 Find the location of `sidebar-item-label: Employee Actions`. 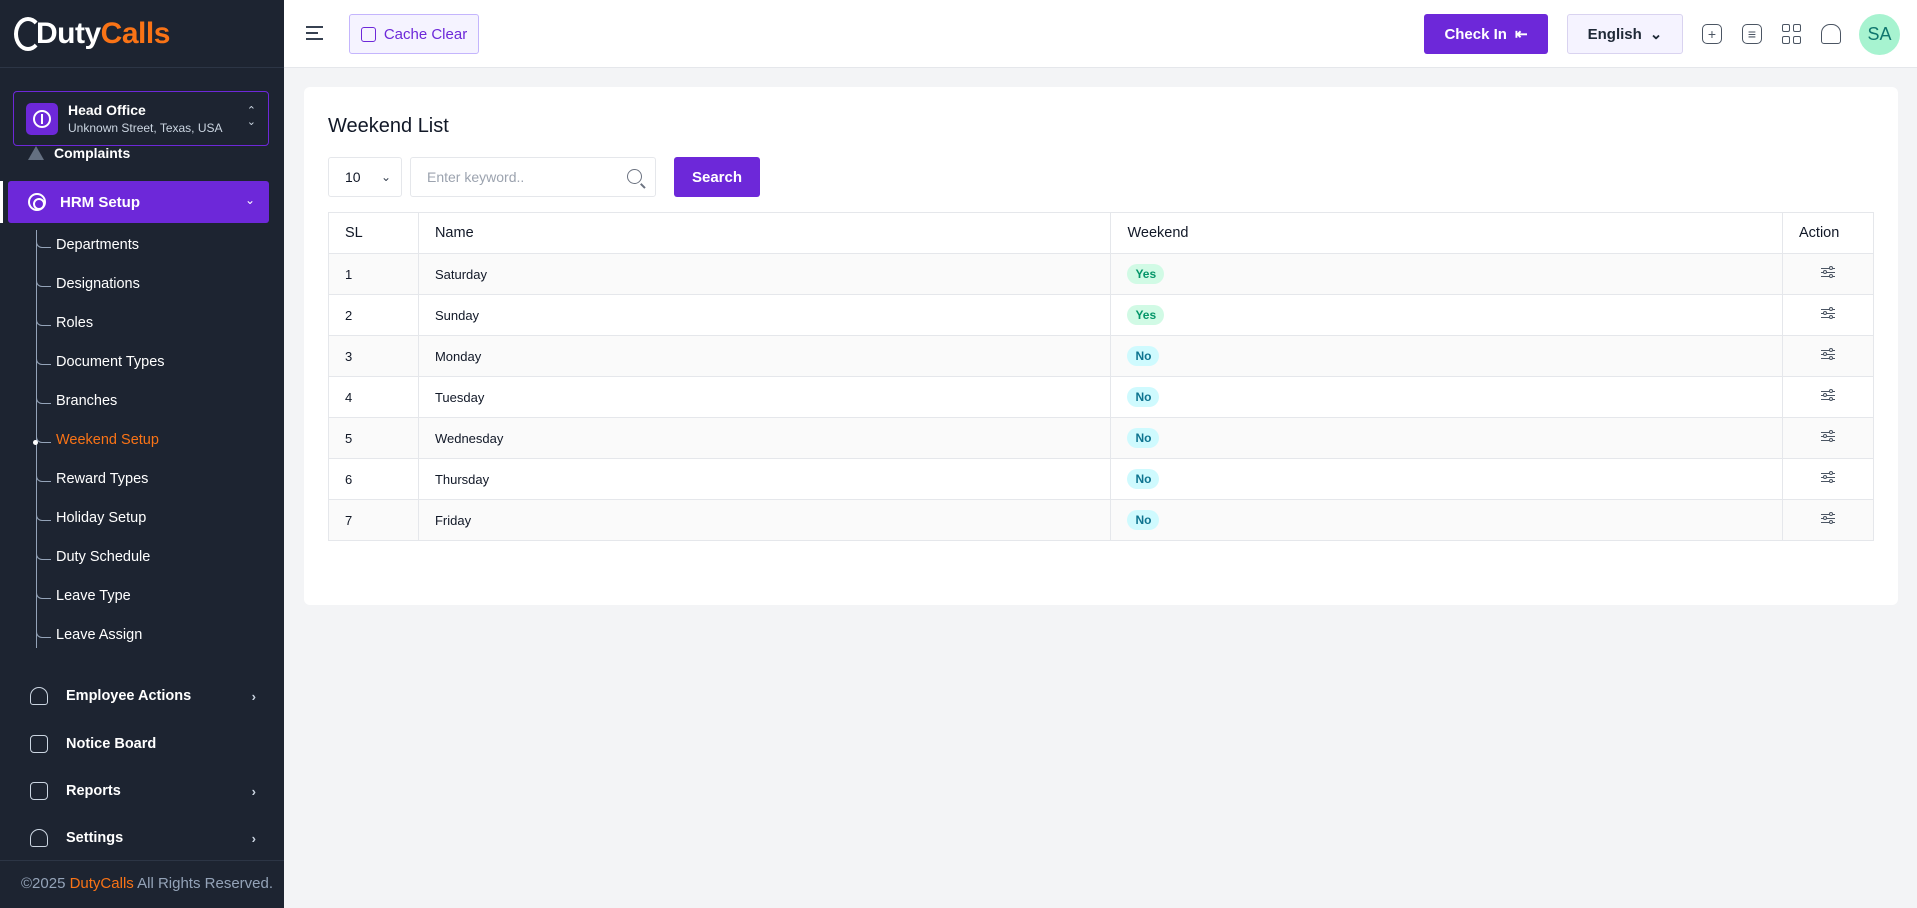

sidebar-item-label: Employee Actions is located at coordinates (129, 696).